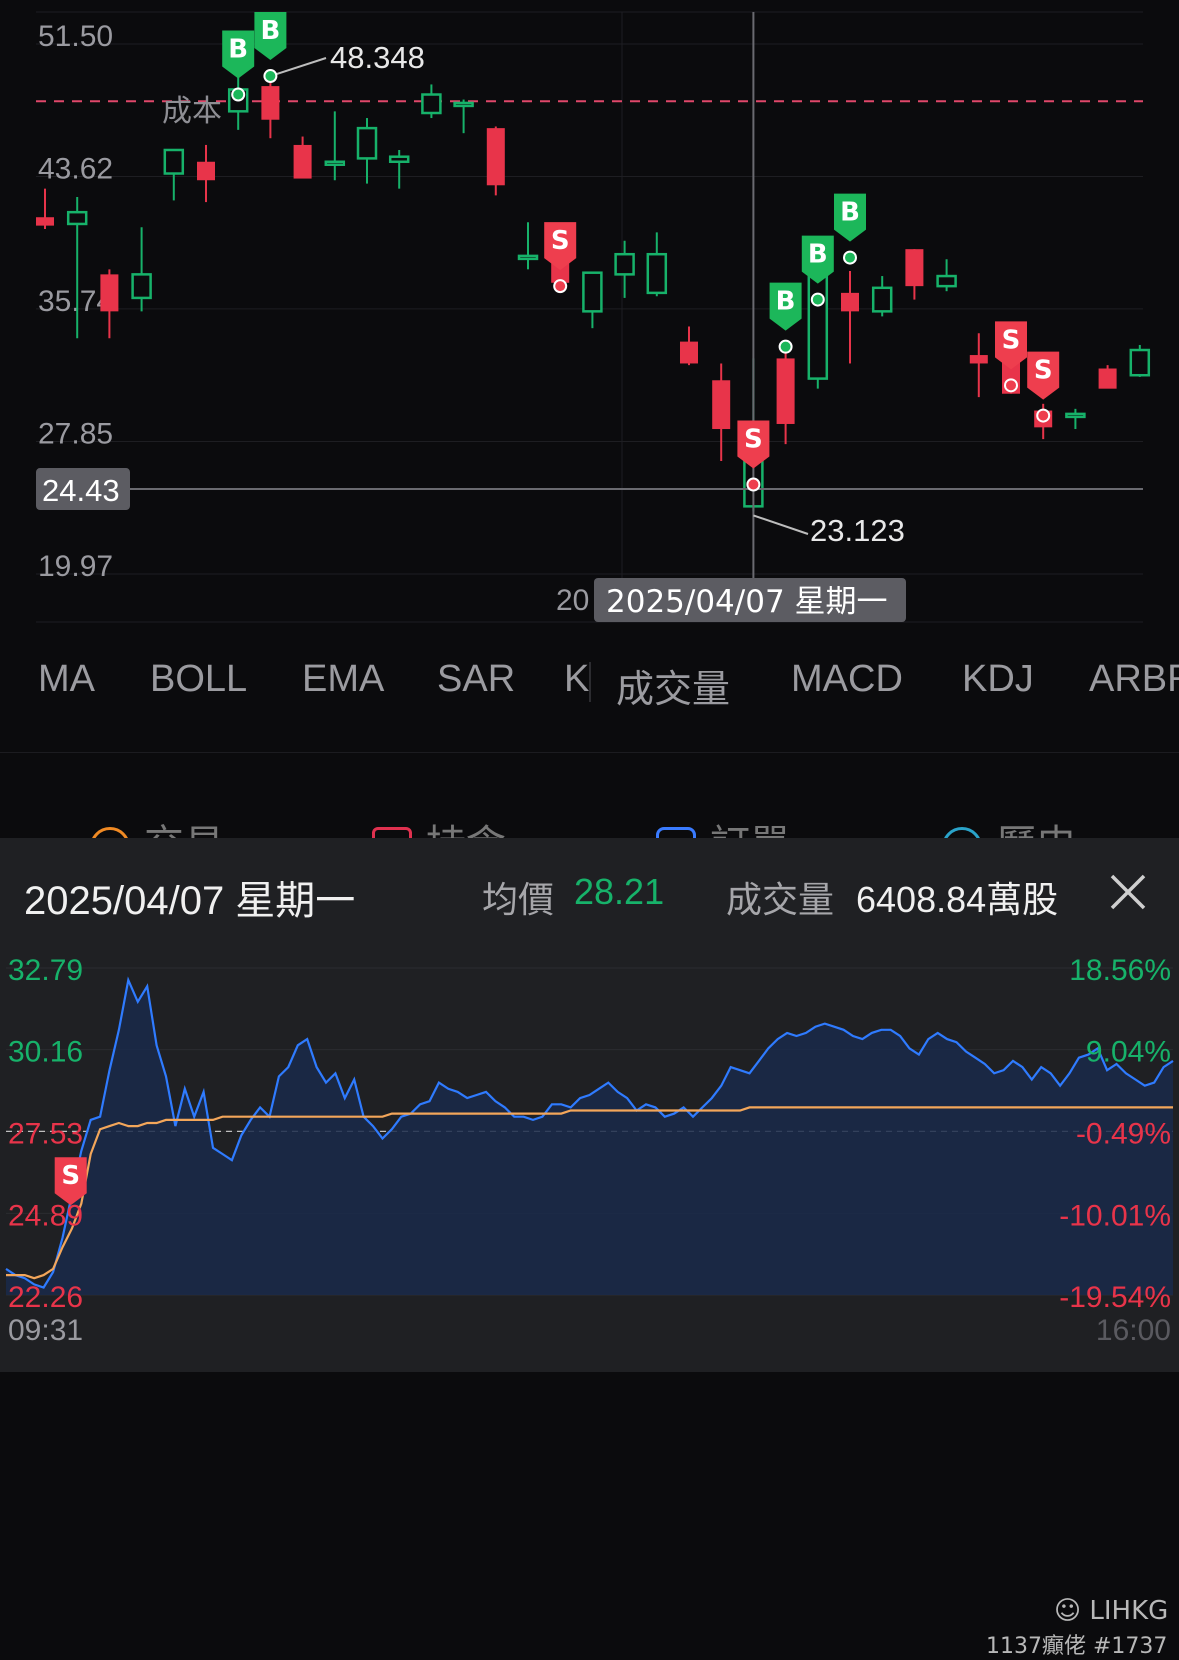 This screenshot has width=1179, height=1660. I want to click on crosshair-date-label: 2025/04/07 星期一, so click(747, 602).